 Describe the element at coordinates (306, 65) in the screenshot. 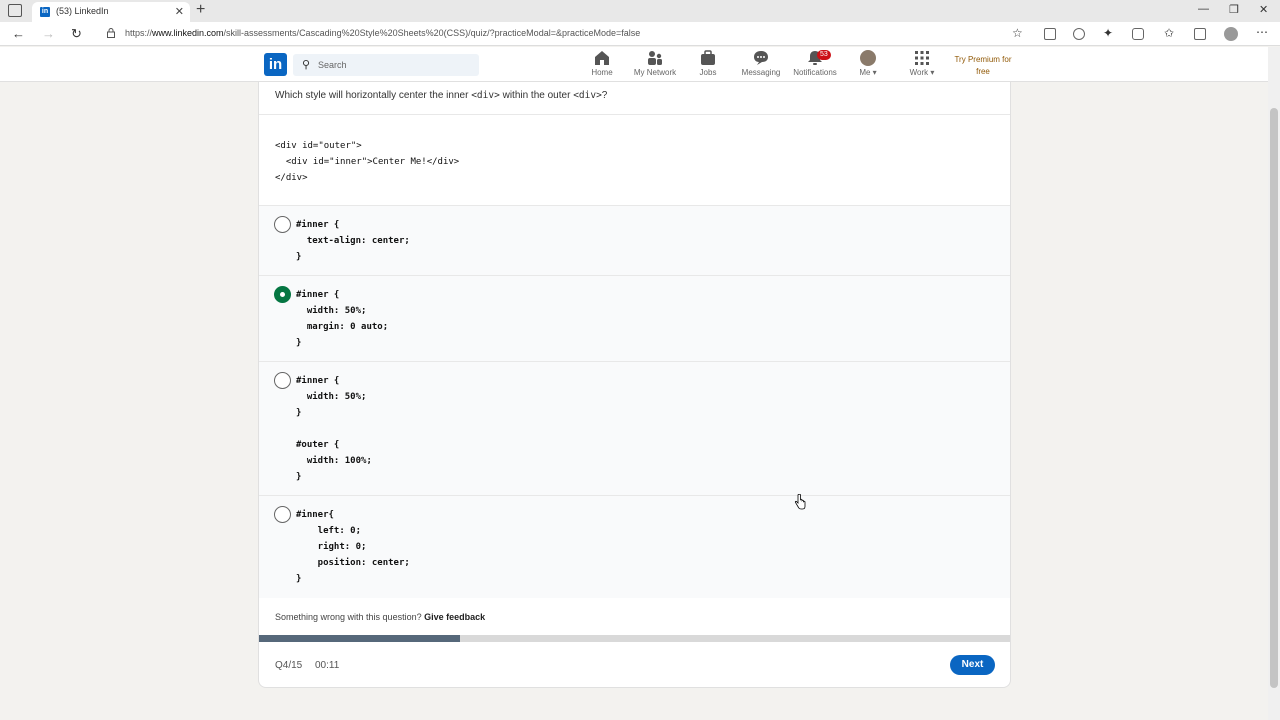

I see `search-icon: ⚲` at that location.